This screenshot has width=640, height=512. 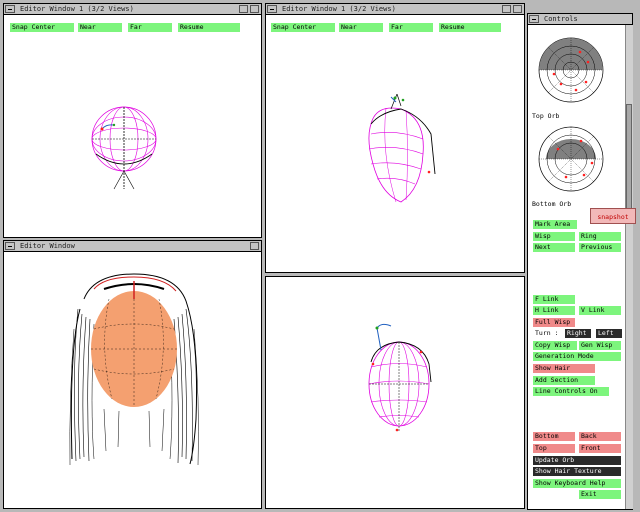 I want to click on back-view-button: Back, so click(x=600, y=436).